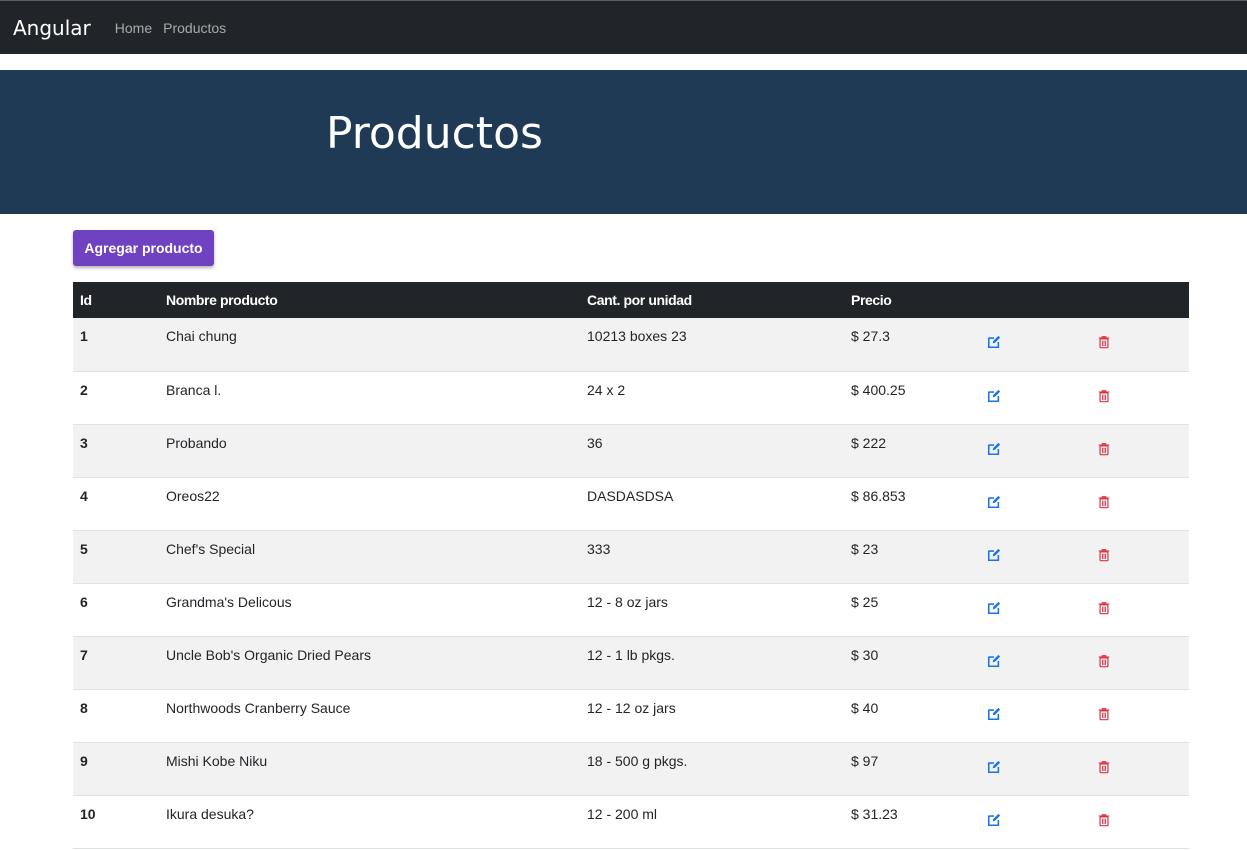 The width and height of the screenshot is (1247, 850). I want to click on cell-name: Branca l., so click(194, 389).